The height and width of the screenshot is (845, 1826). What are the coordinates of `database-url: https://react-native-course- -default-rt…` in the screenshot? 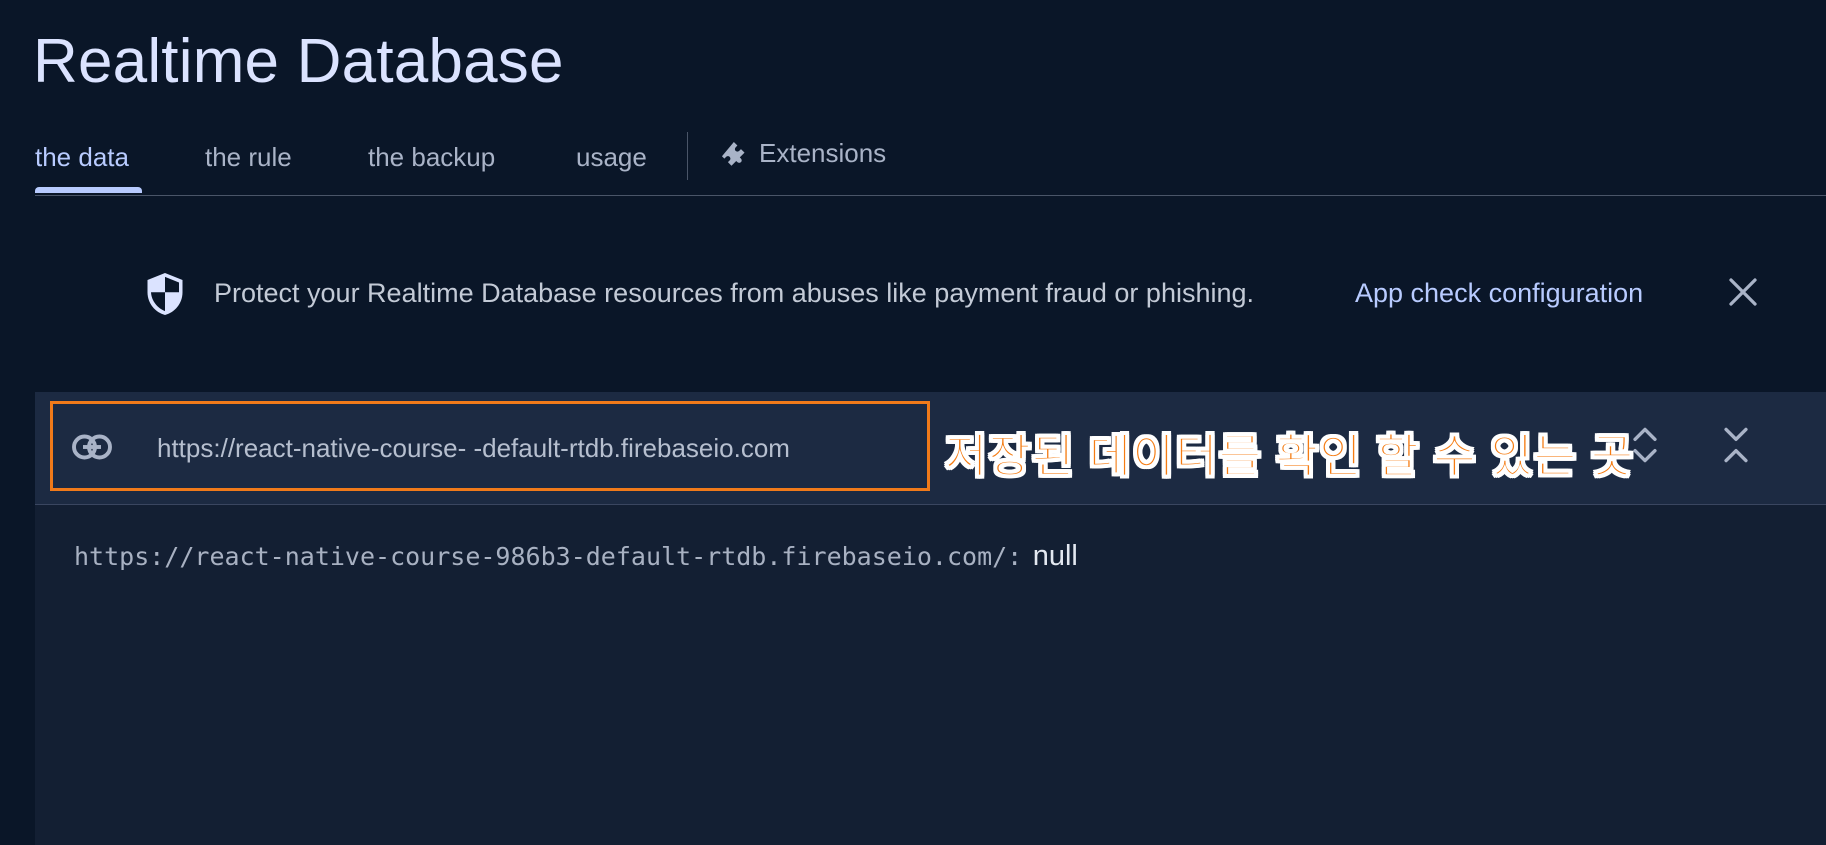 It's located at (473, 448).